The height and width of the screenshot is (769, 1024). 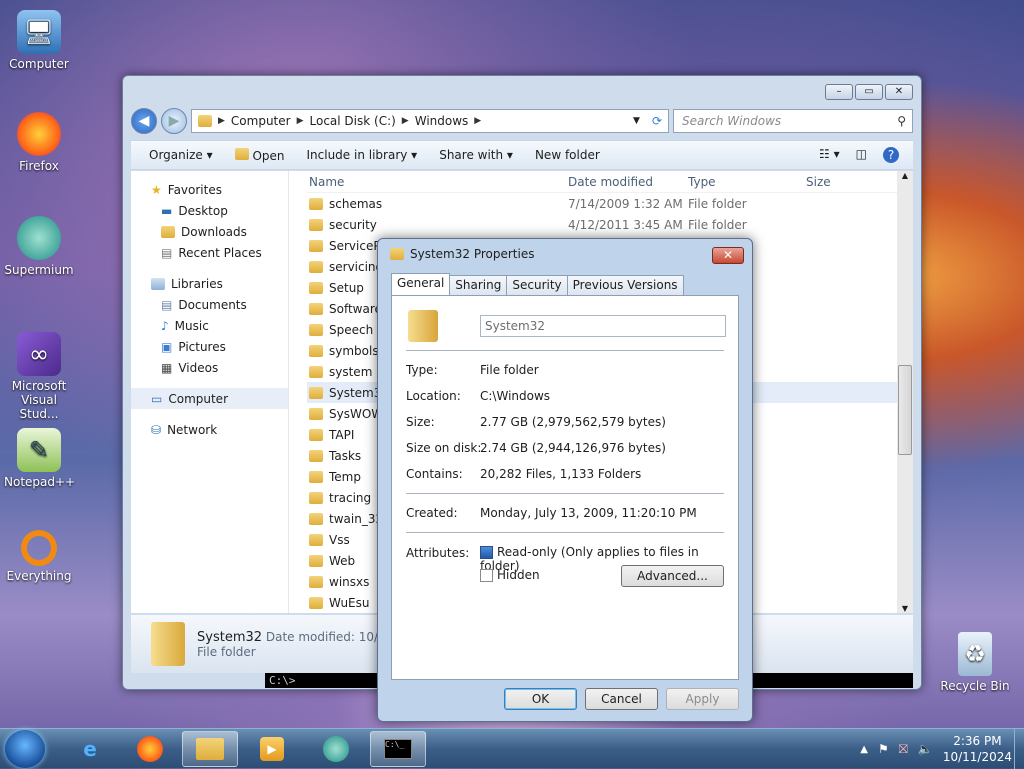 What do you see at coordinates (512, 748) in the screenshot?
I see `taskbar: e ▶ C:\_ ▲ ⚑ ⛝ 🔈 2:36 PM 10/11/2024` at bounding box center [512, 748].